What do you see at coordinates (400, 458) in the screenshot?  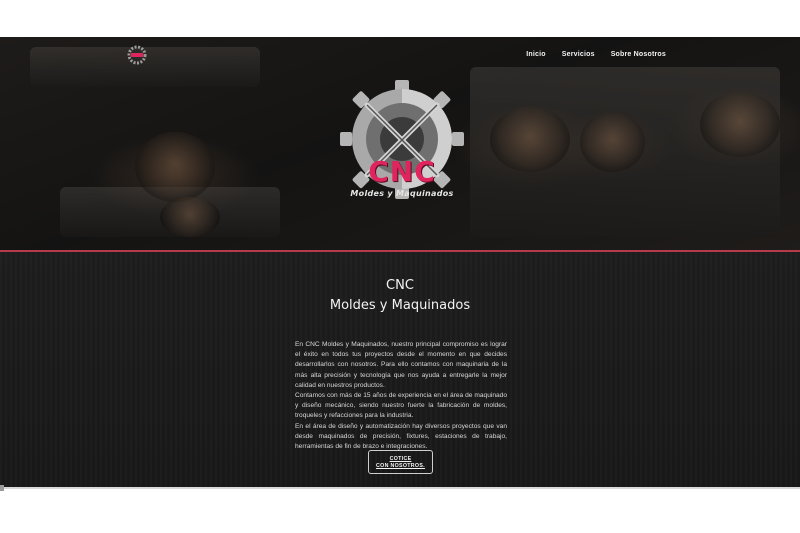 I see `cta-label-line1: COTICE` at bounding box center [400, 458].